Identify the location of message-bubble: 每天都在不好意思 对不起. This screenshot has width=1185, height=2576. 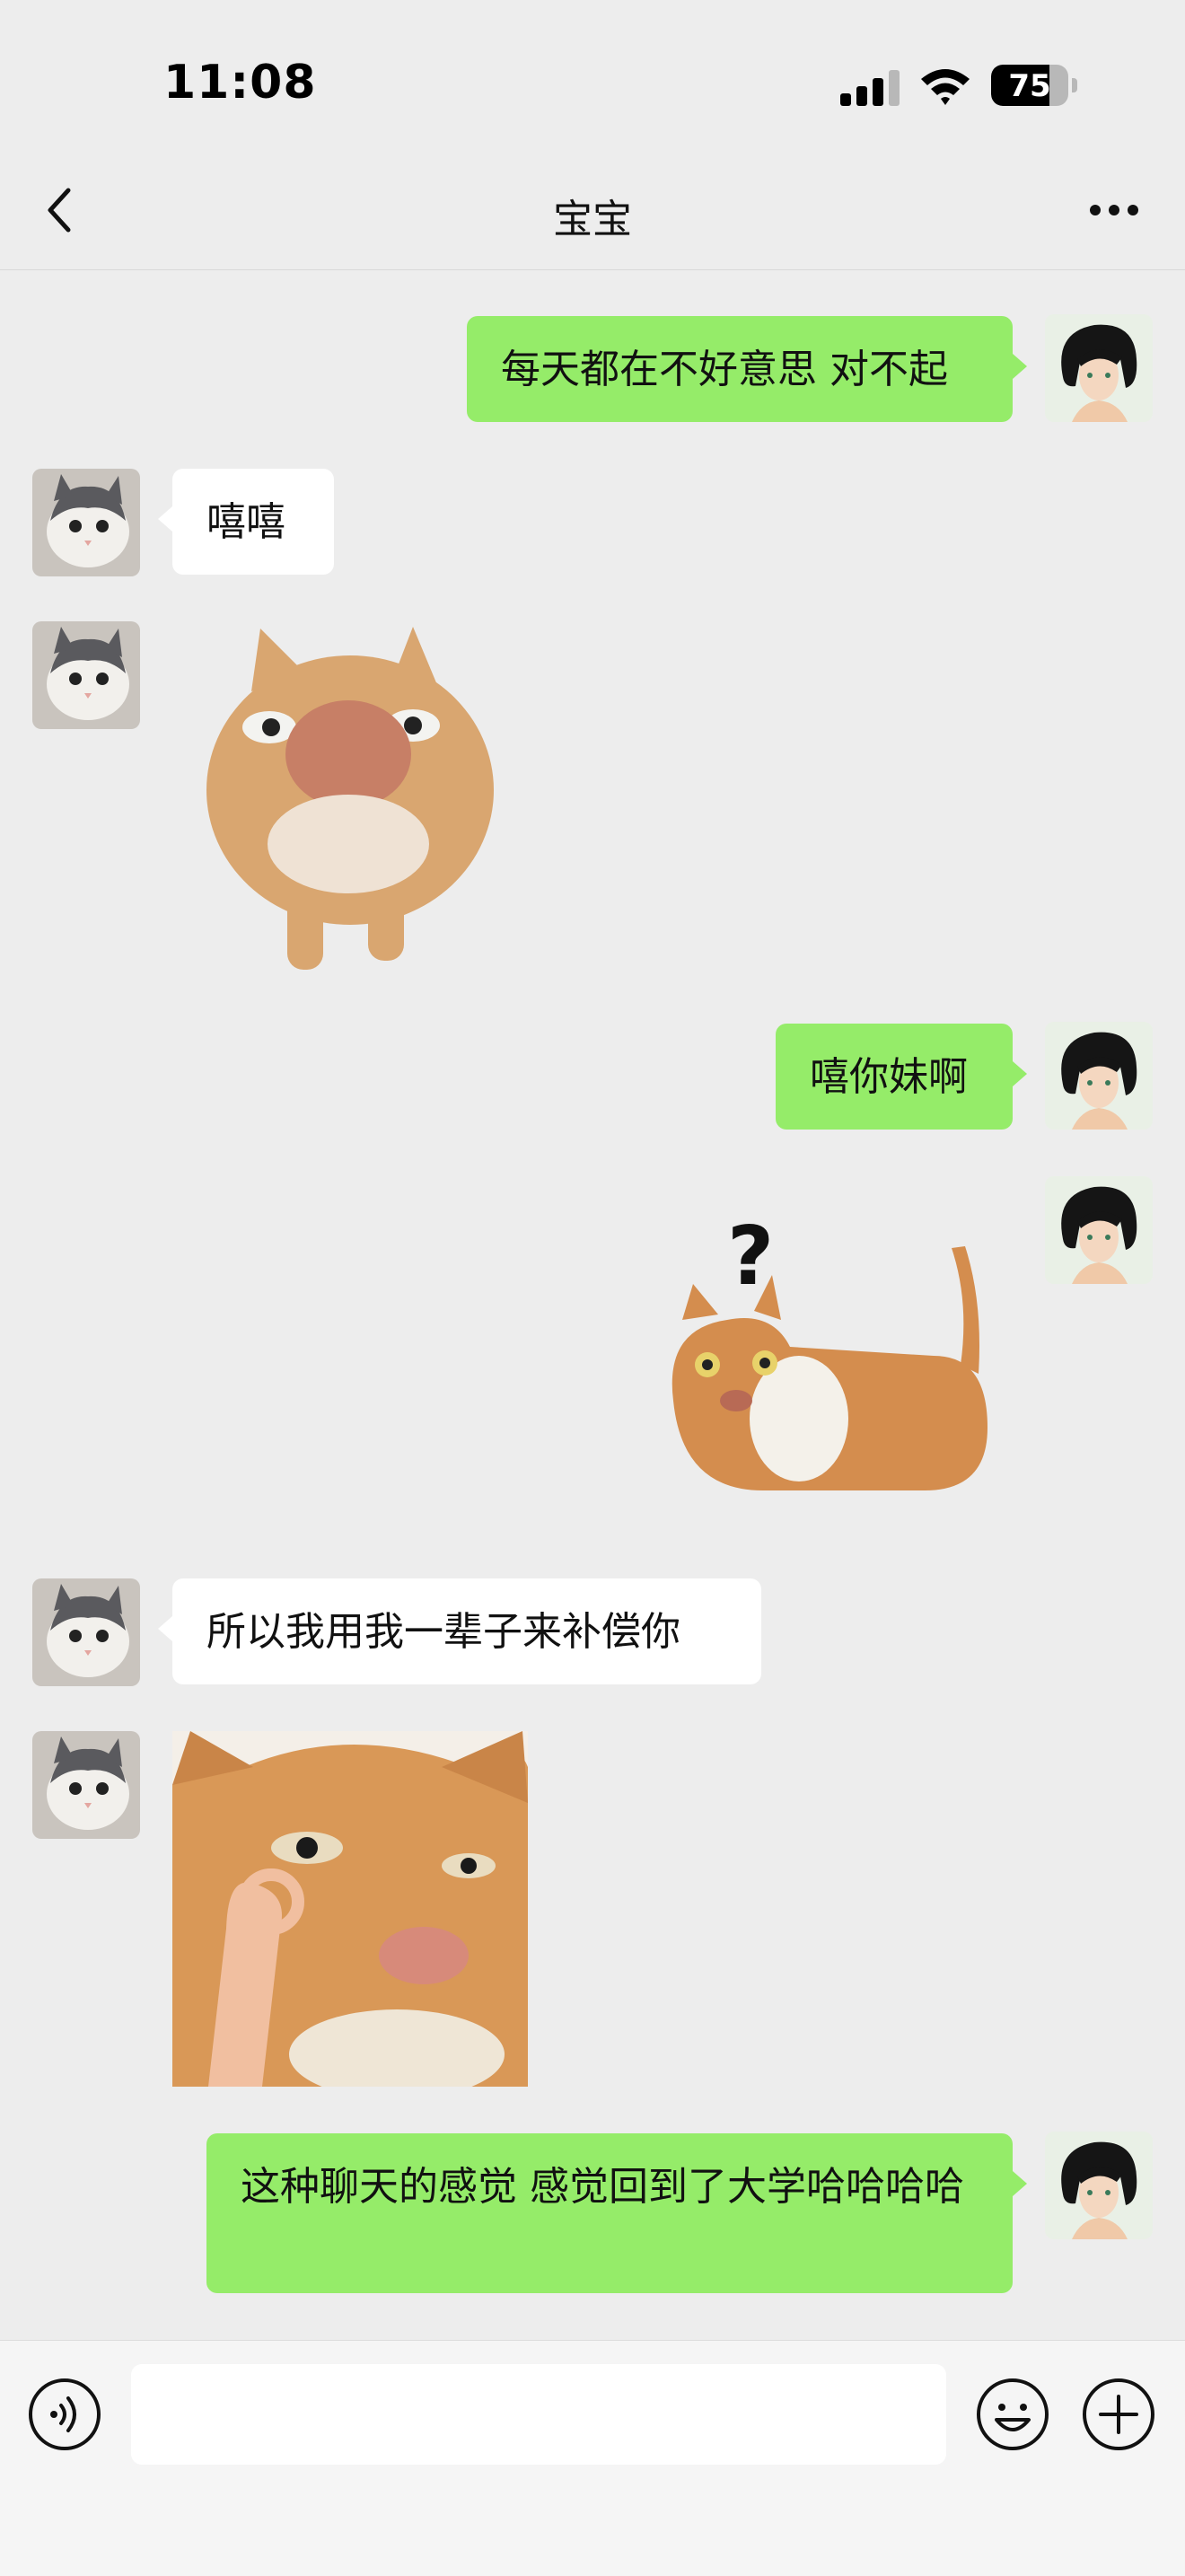
(747, 369).